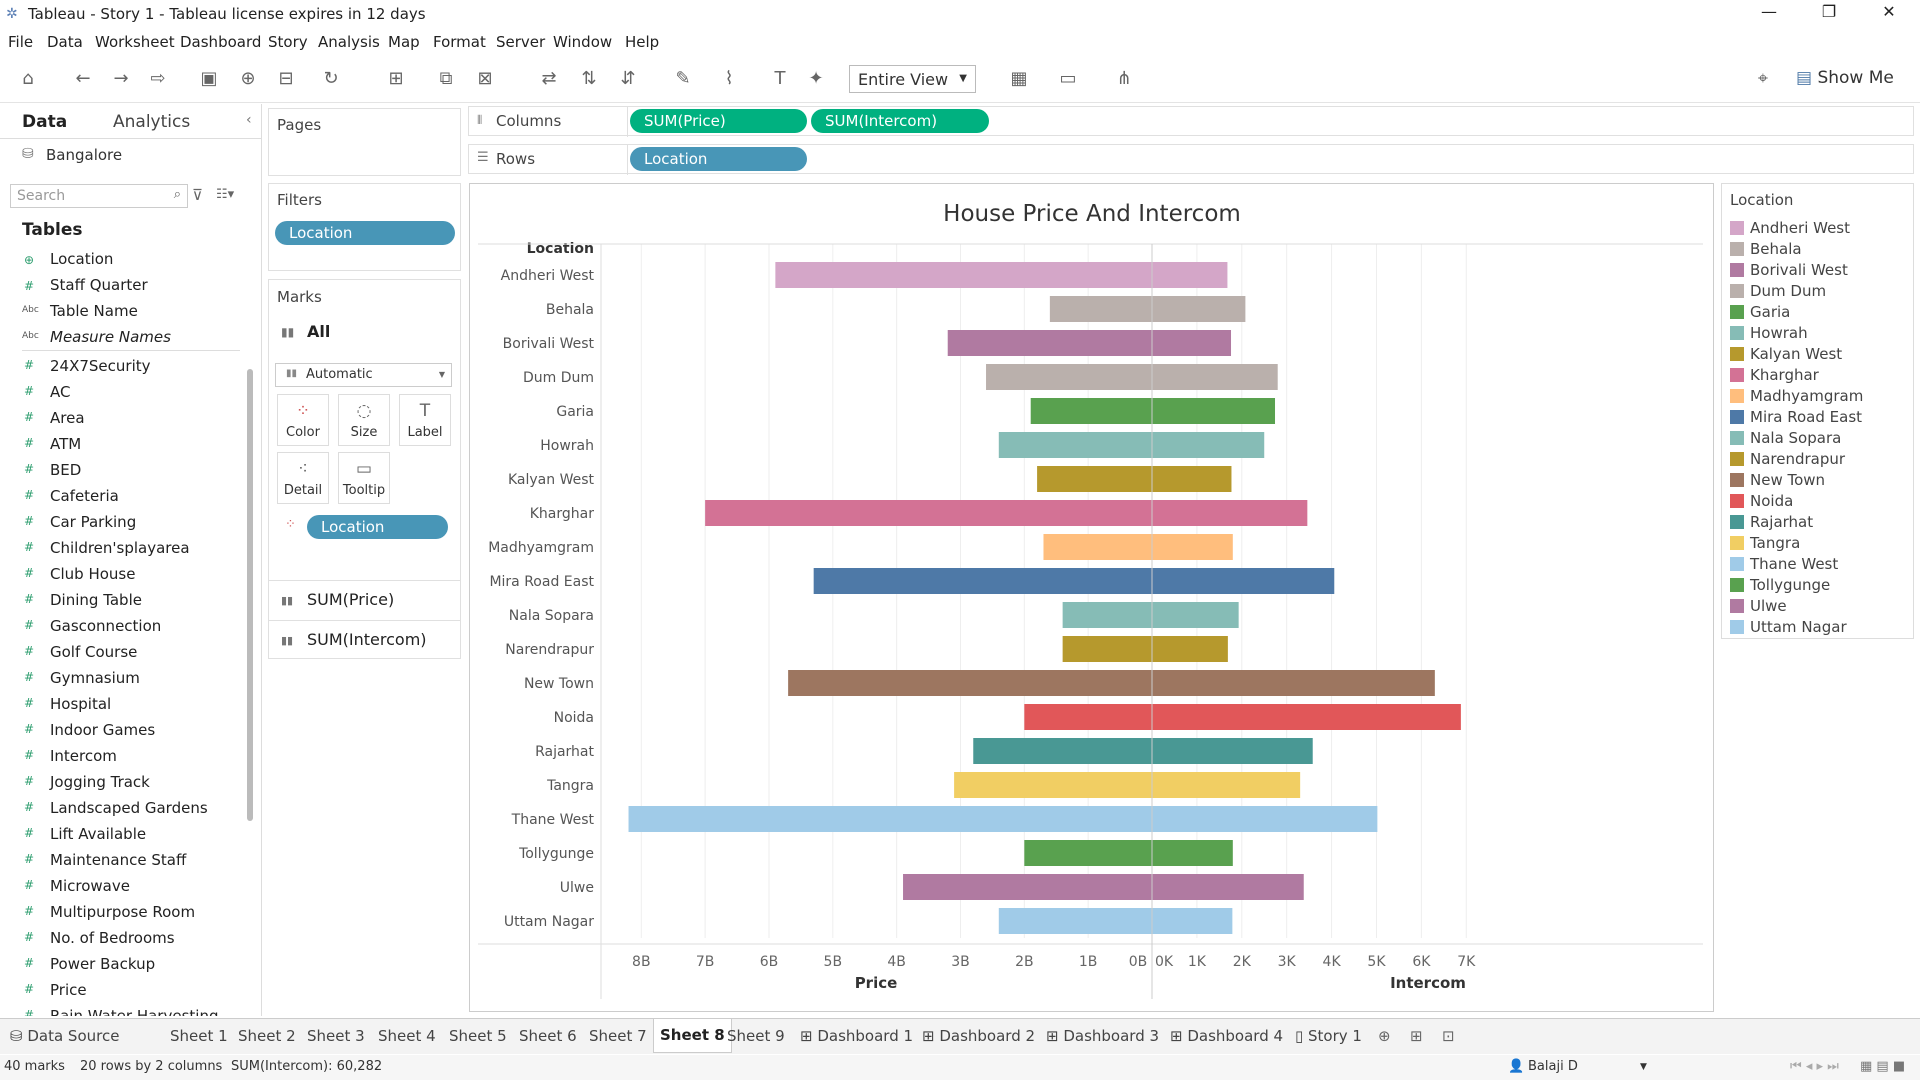 This screenshot has width=1920, height=1080. Describe the element at coordinates (551, 616) in the screenshot. I see `row-label: Nala Sopara` at that location.